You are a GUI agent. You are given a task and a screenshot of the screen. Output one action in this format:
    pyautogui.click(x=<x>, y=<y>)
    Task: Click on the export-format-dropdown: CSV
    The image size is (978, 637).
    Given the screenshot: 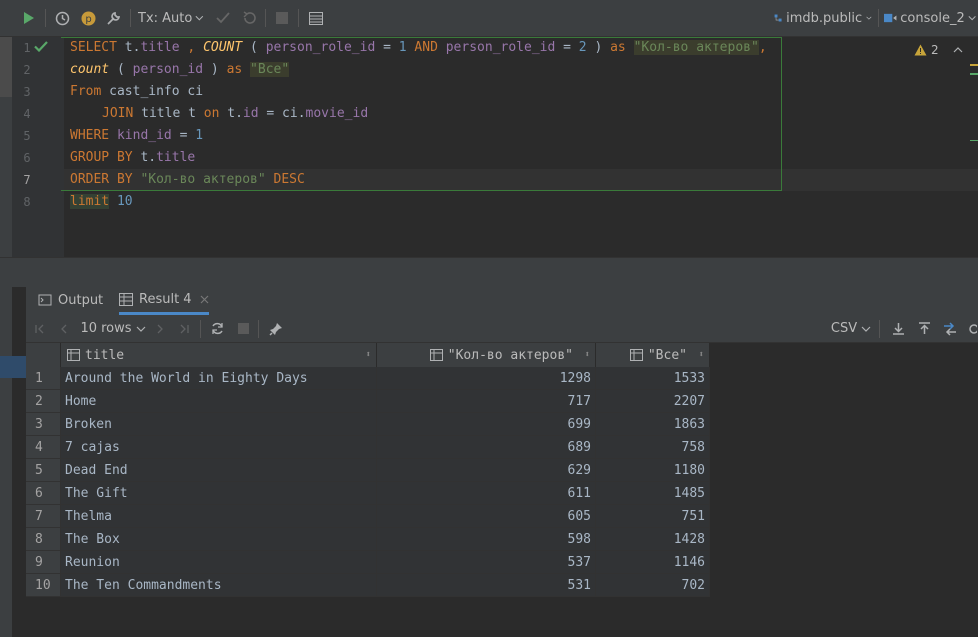 What is the action you would take?
    pyautogui.click(x=851, y=328)
    